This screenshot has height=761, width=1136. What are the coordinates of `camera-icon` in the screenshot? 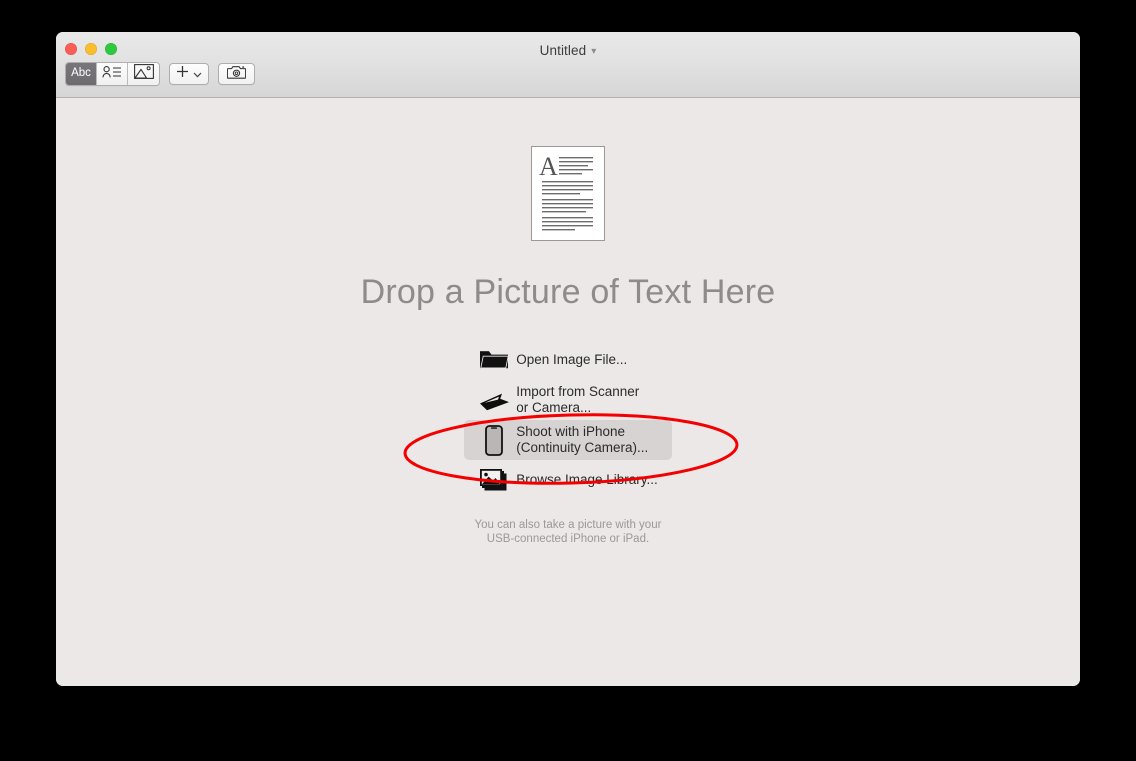 It's located at (236, 74).